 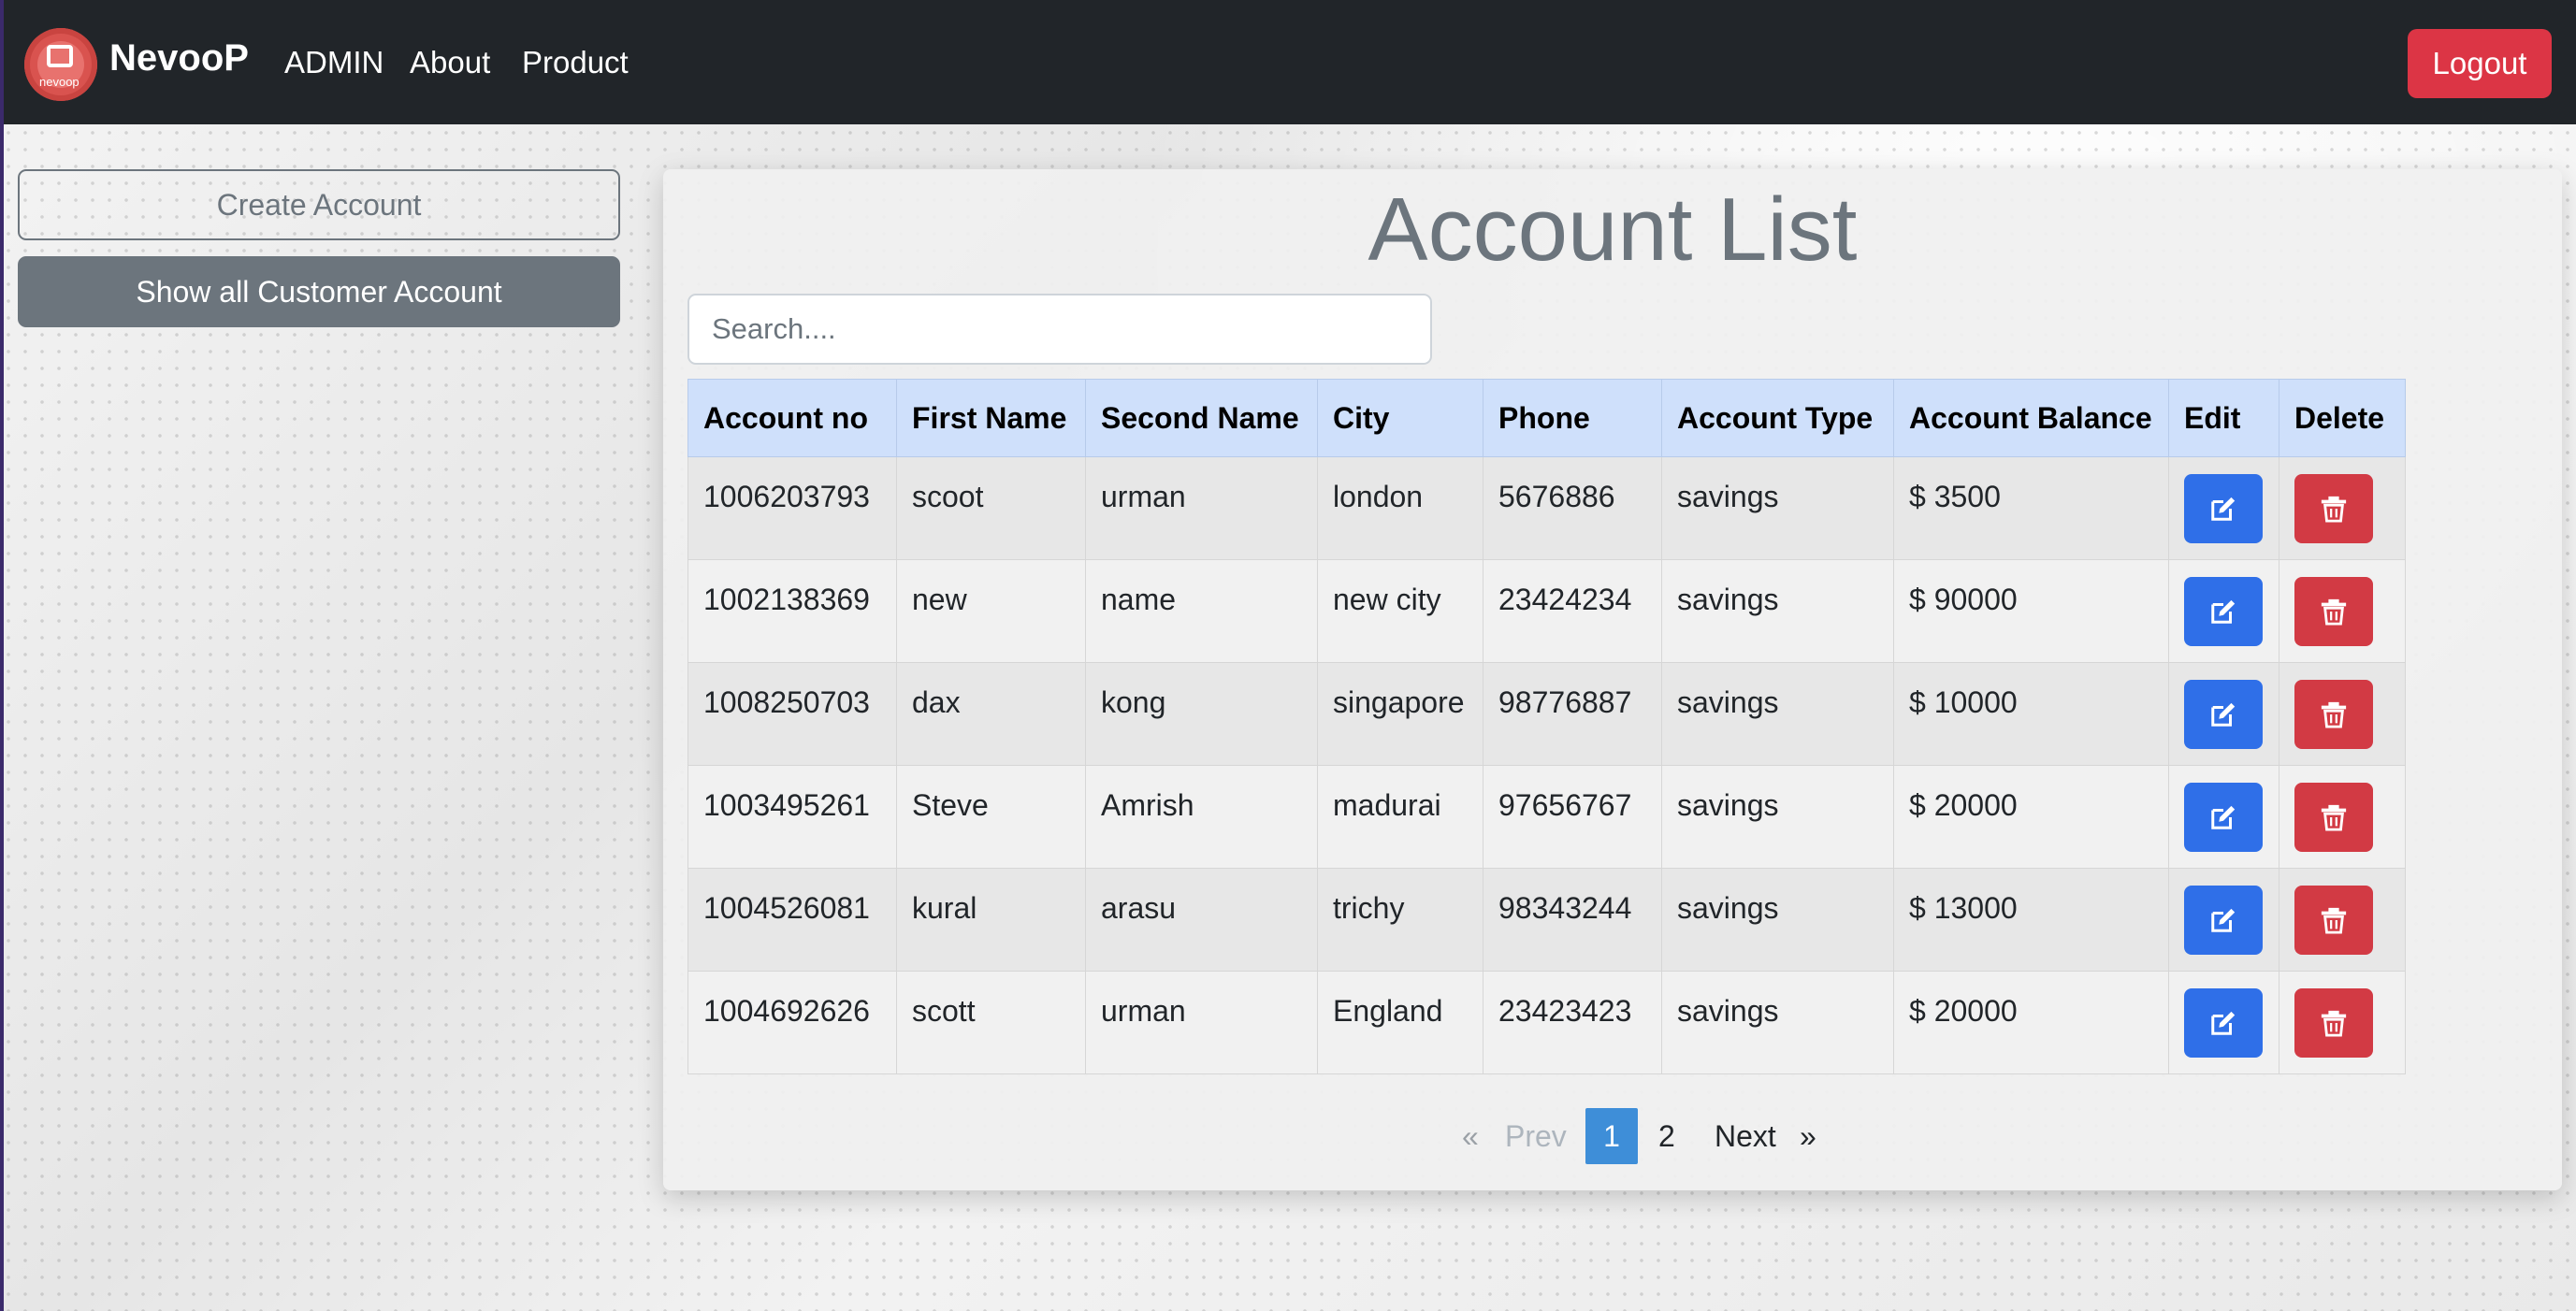 What do you see at coordinates (1201, 817) in the screenshot?
I see `table-cell: Amrish` at bounding box center [1201, 817].